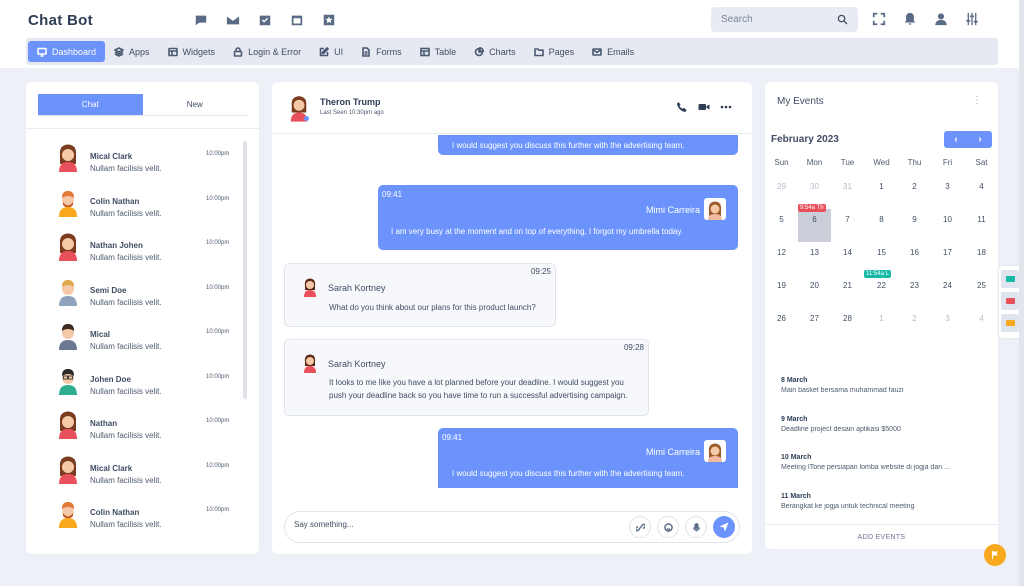  Describe the element at coordinates (842, 19) in the screenshot. I see `search-icon` at that location.